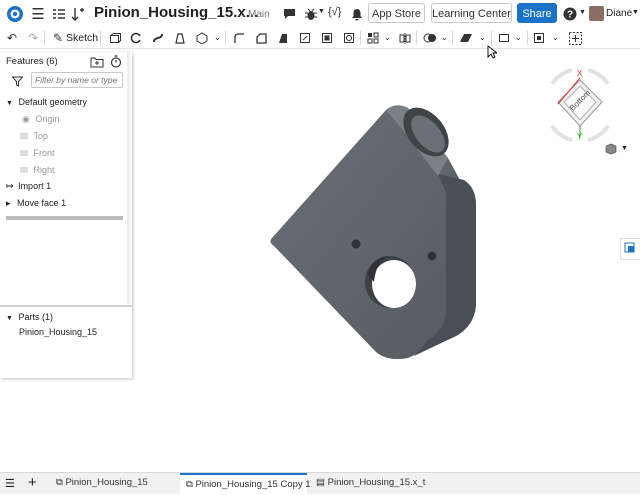  I want to click on shell-icon, so click(327, 38).